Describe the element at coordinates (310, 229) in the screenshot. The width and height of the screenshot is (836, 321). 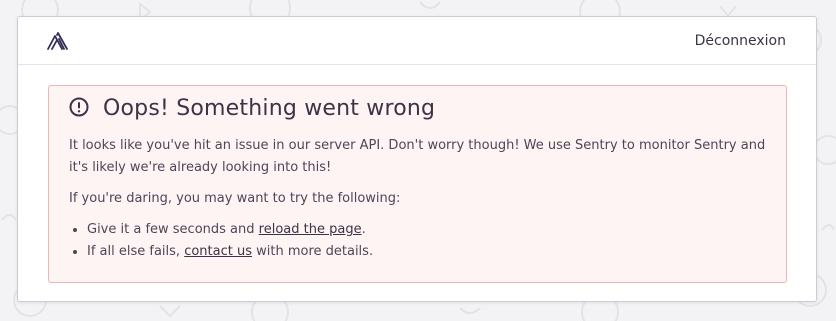
I see `reload-page-link: reload the page` at that location.